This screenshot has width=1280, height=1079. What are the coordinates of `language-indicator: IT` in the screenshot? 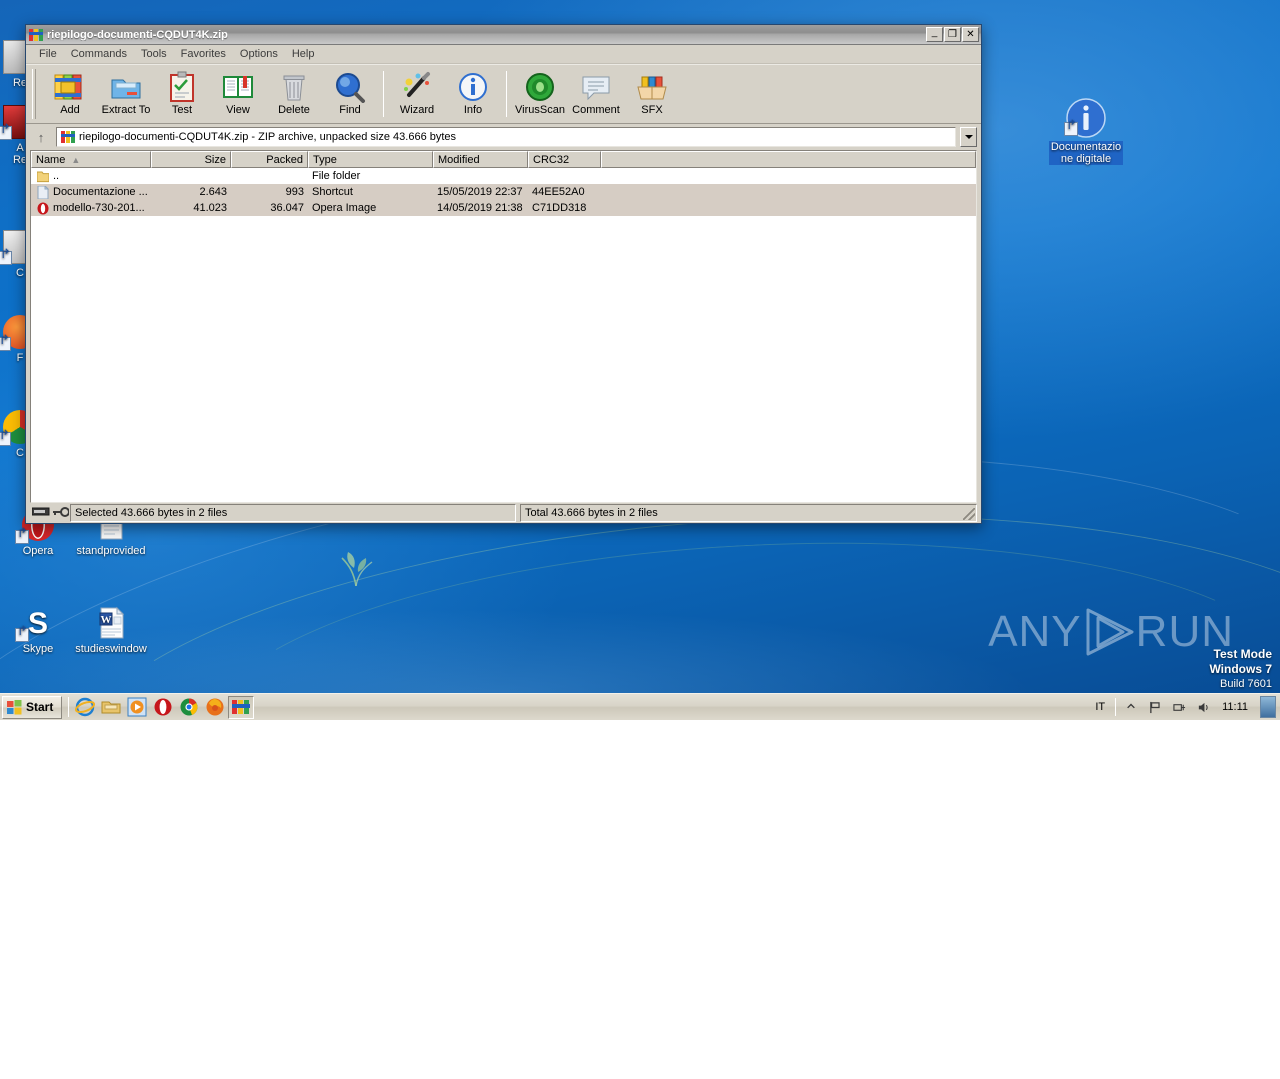 It's located at (1100, 707).